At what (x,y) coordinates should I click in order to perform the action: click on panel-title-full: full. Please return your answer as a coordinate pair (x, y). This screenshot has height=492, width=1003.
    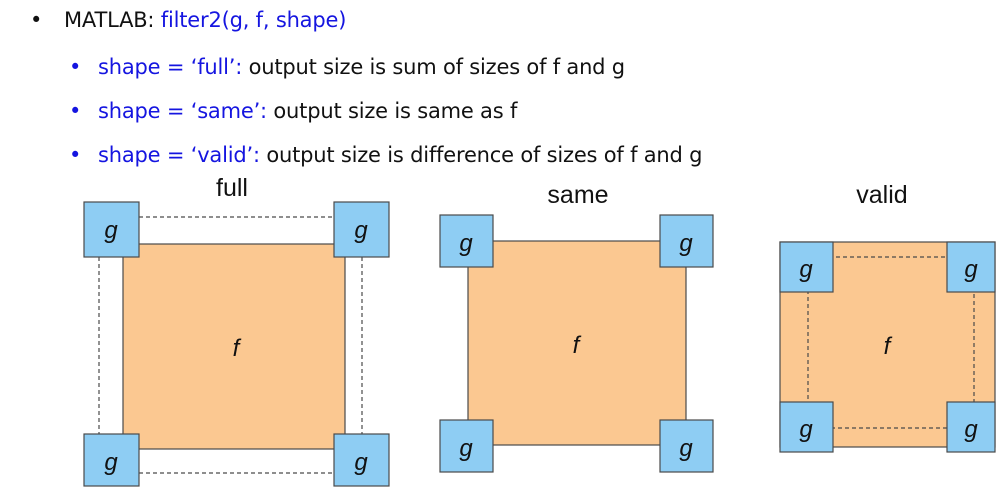
    Looking at the image, I should click on (232, 188).